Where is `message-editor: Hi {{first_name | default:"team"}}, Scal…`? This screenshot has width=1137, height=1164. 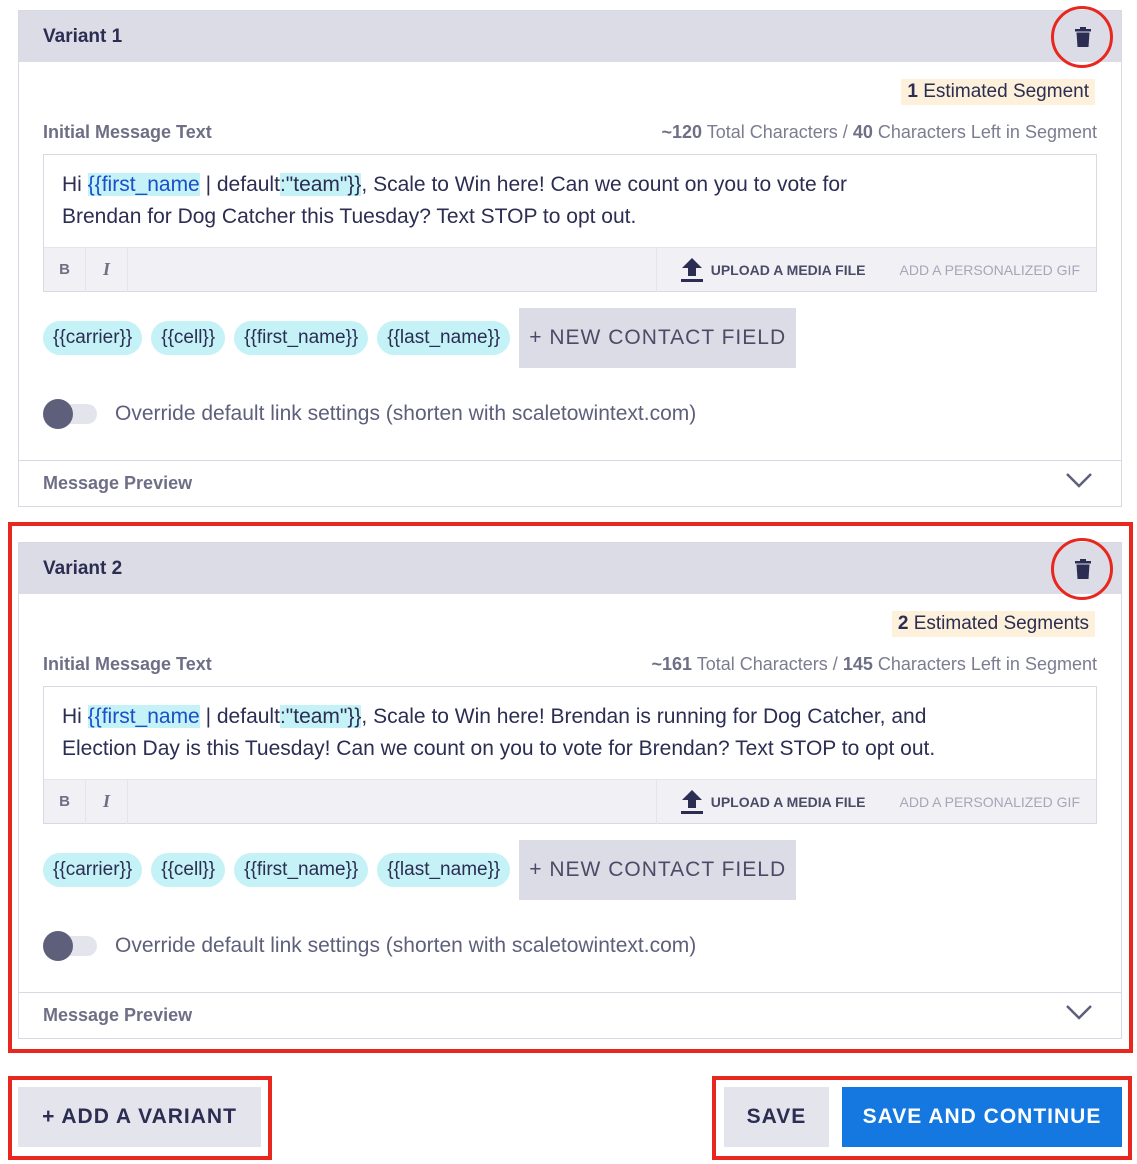
message-editor: Hi {{first_name | default:"team"}}, Scal… is located at coordinates (570, 223).